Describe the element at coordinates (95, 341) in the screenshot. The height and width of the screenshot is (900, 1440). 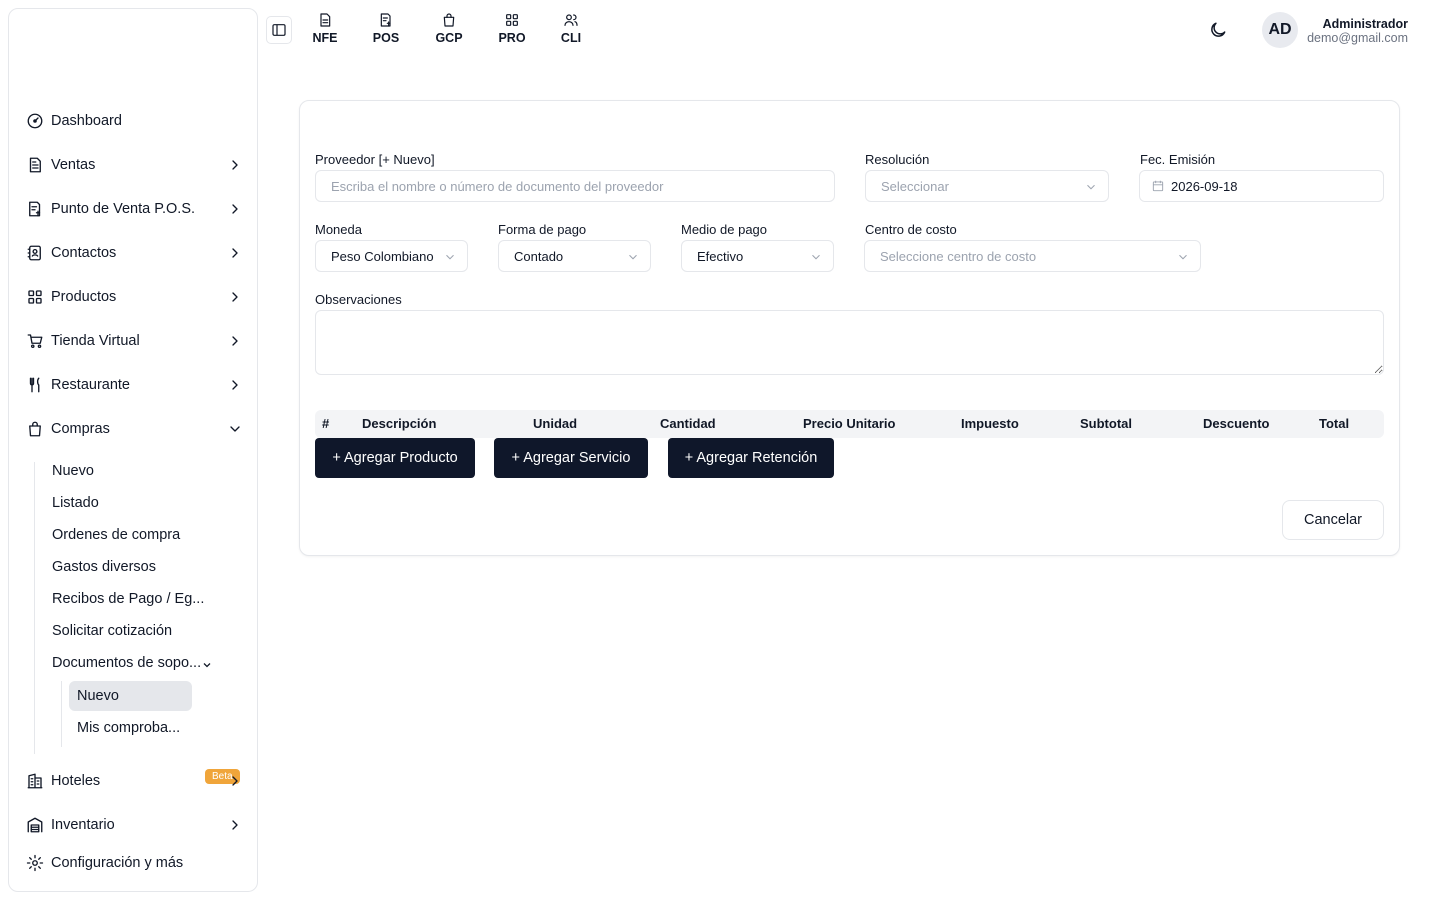
I see `sidebar-item-label: Tienda Virtual` at that location.